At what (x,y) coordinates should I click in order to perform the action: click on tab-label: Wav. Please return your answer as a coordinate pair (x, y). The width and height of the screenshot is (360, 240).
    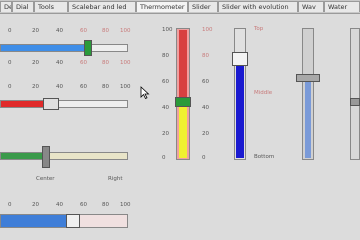
    Looking at the image, I should click on (309, 7).